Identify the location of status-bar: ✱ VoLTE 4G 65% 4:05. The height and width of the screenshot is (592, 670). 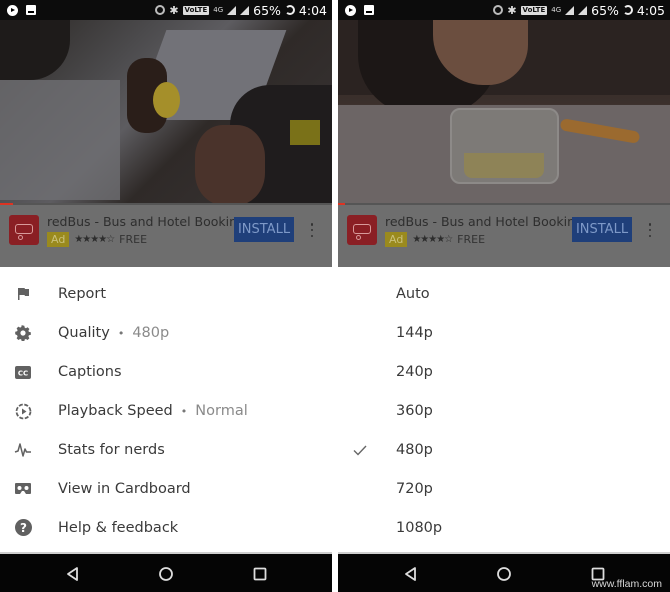
(504, 10).